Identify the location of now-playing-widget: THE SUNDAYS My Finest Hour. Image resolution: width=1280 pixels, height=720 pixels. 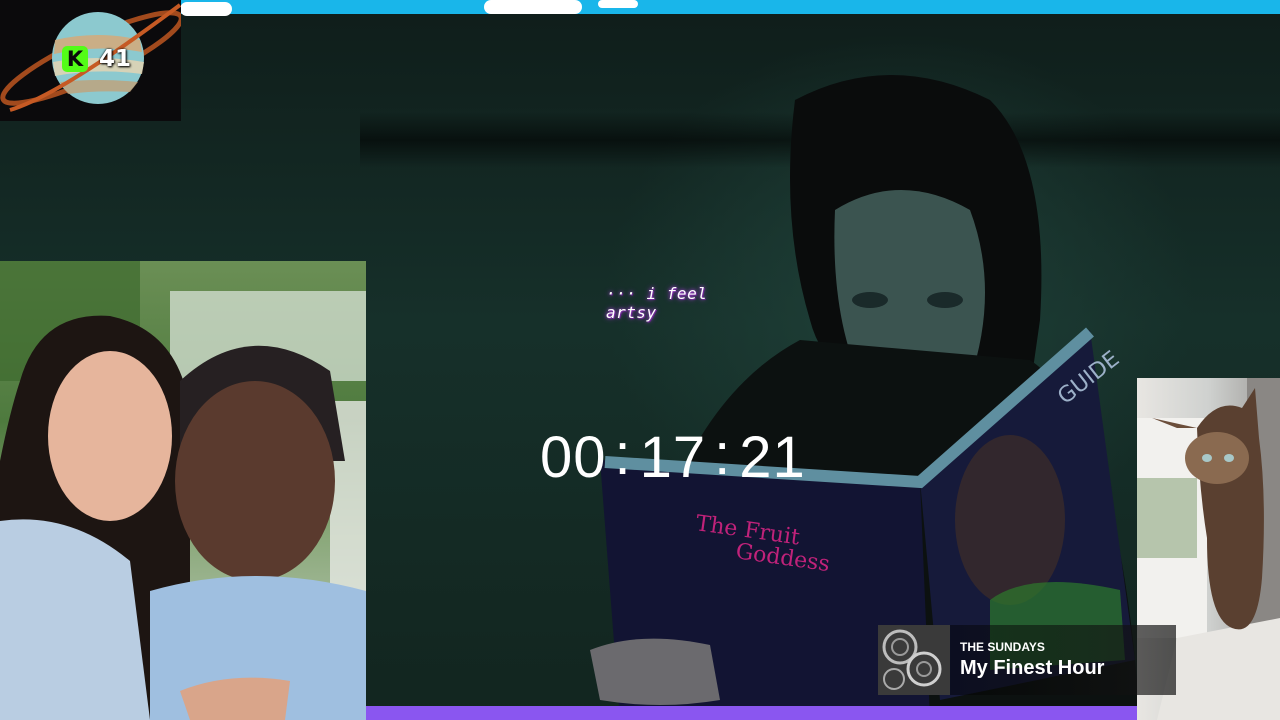
(1027, 660).